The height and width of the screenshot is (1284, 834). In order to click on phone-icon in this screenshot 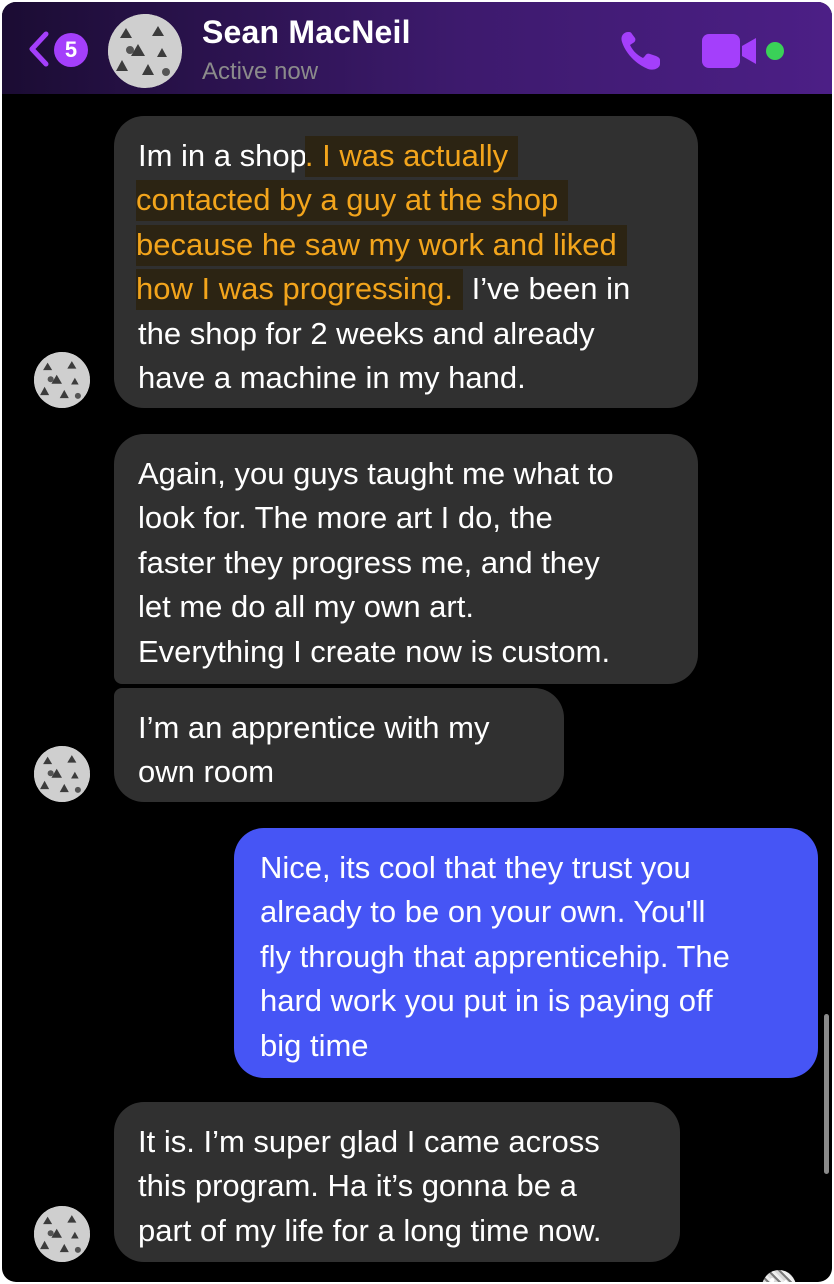, I will do `click(641, 51)`.